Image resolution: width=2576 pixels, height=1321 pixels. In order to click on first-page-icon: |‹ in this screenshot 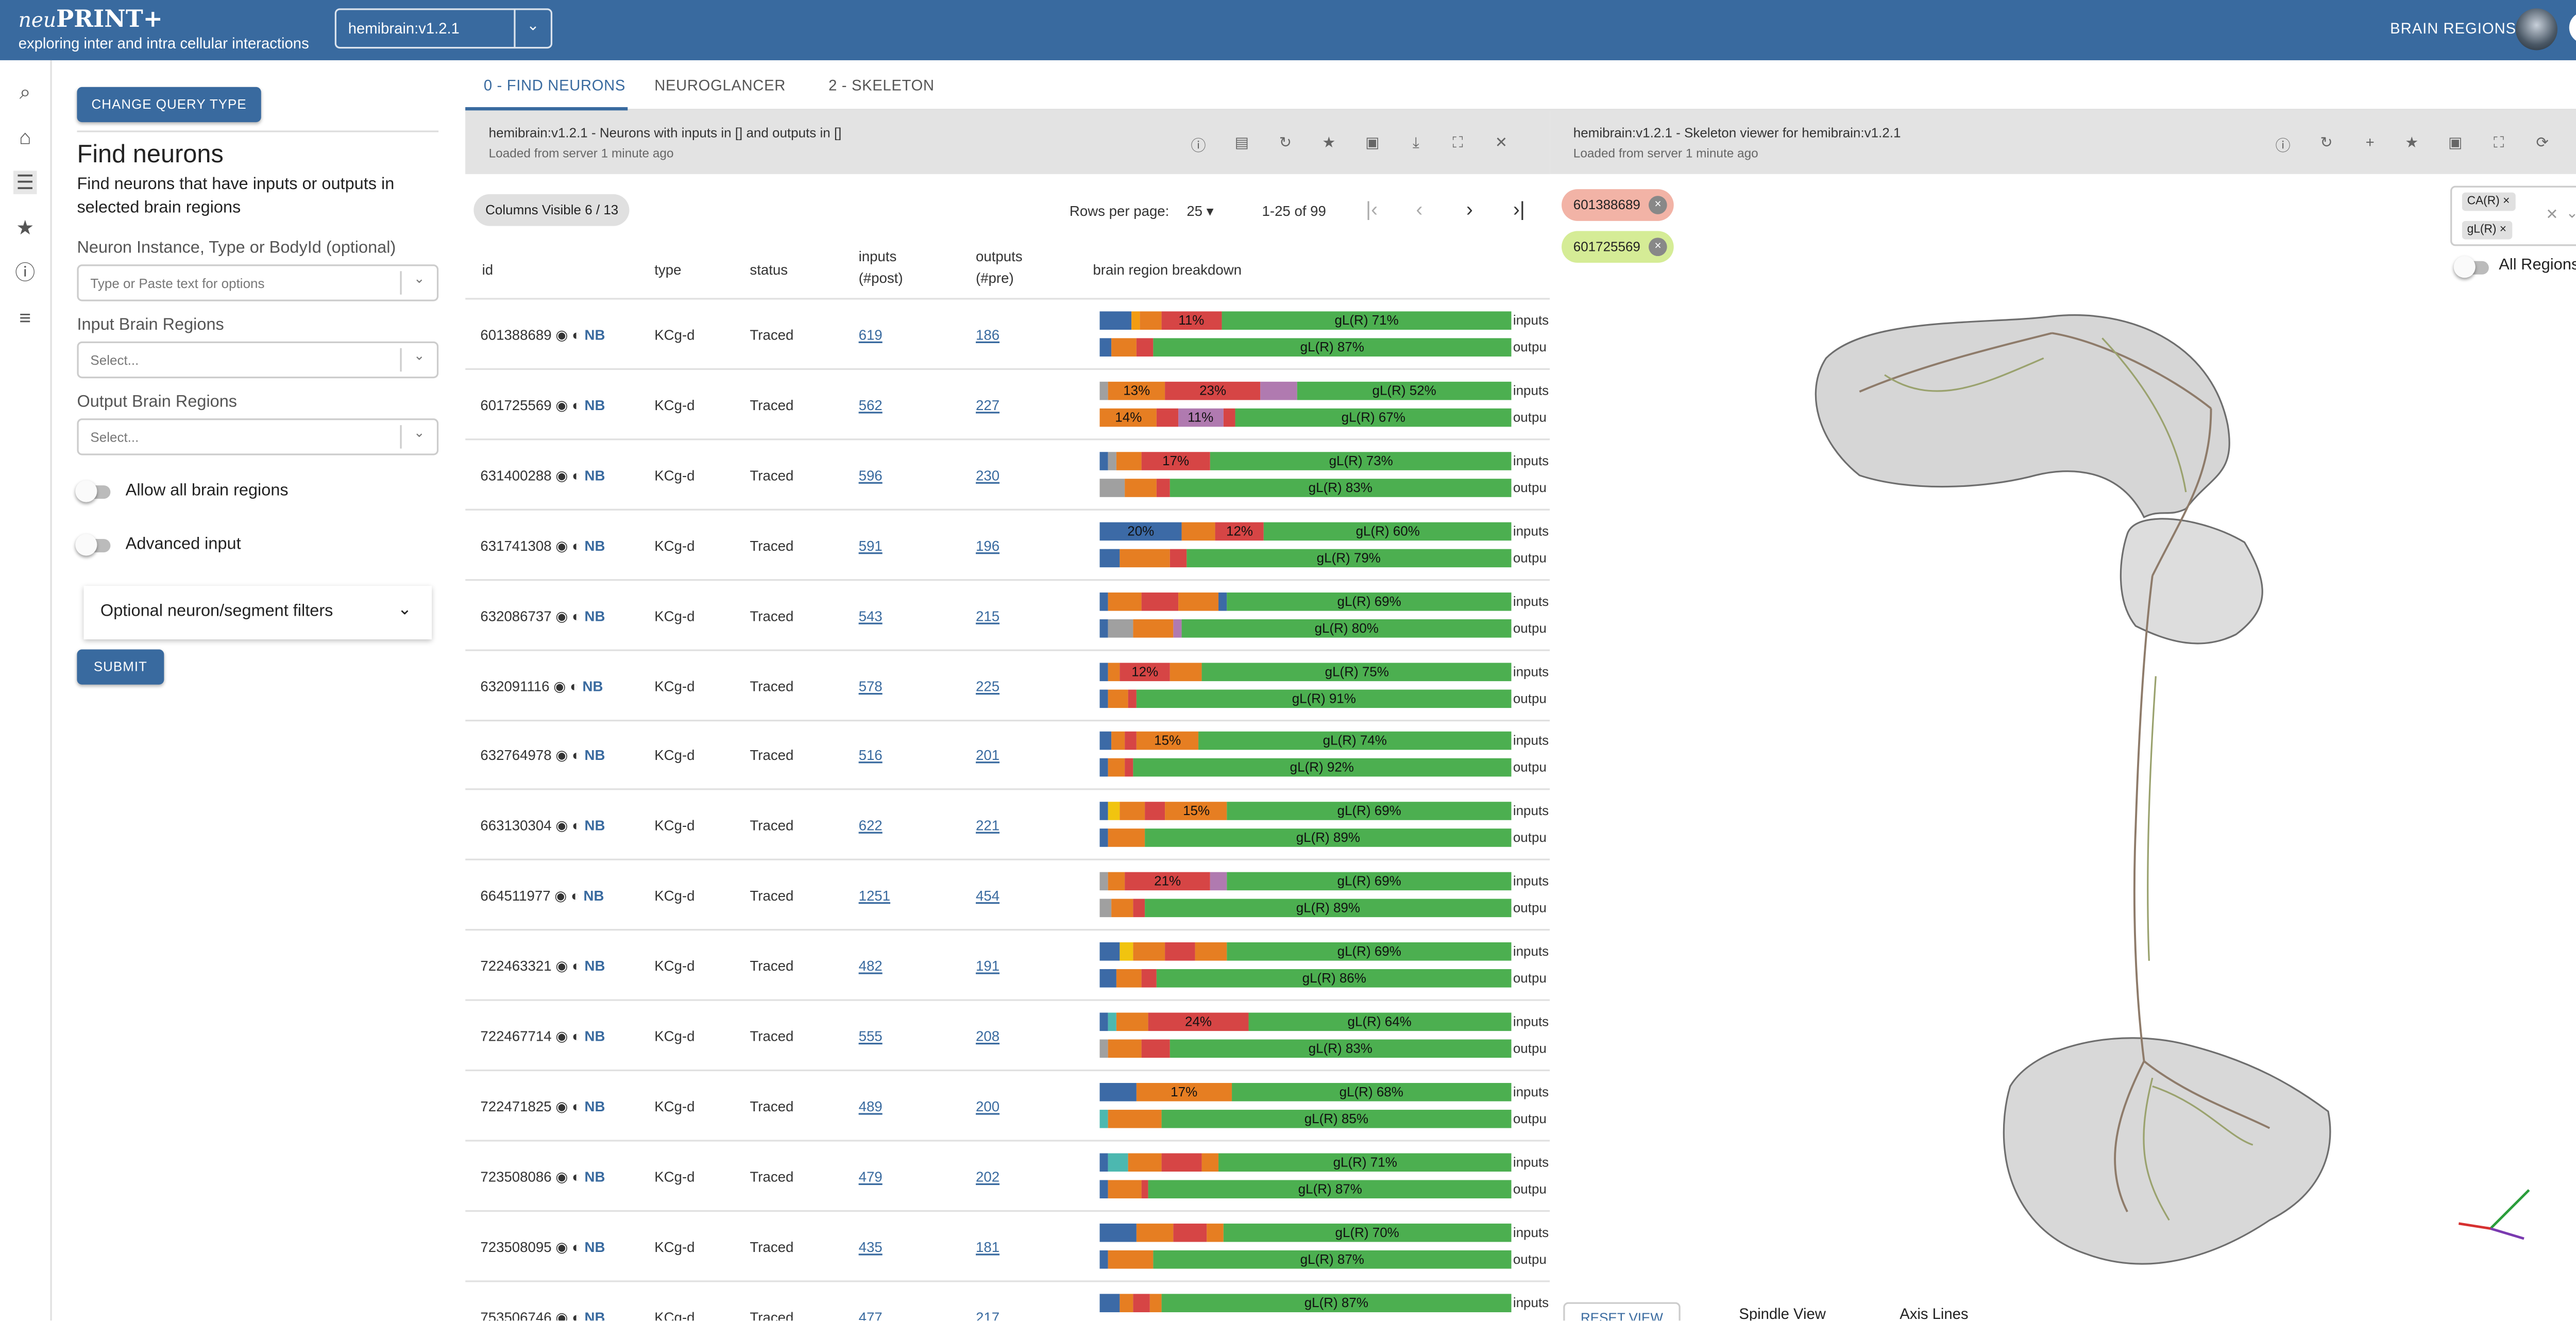, I will do `click(1372, 209)`.